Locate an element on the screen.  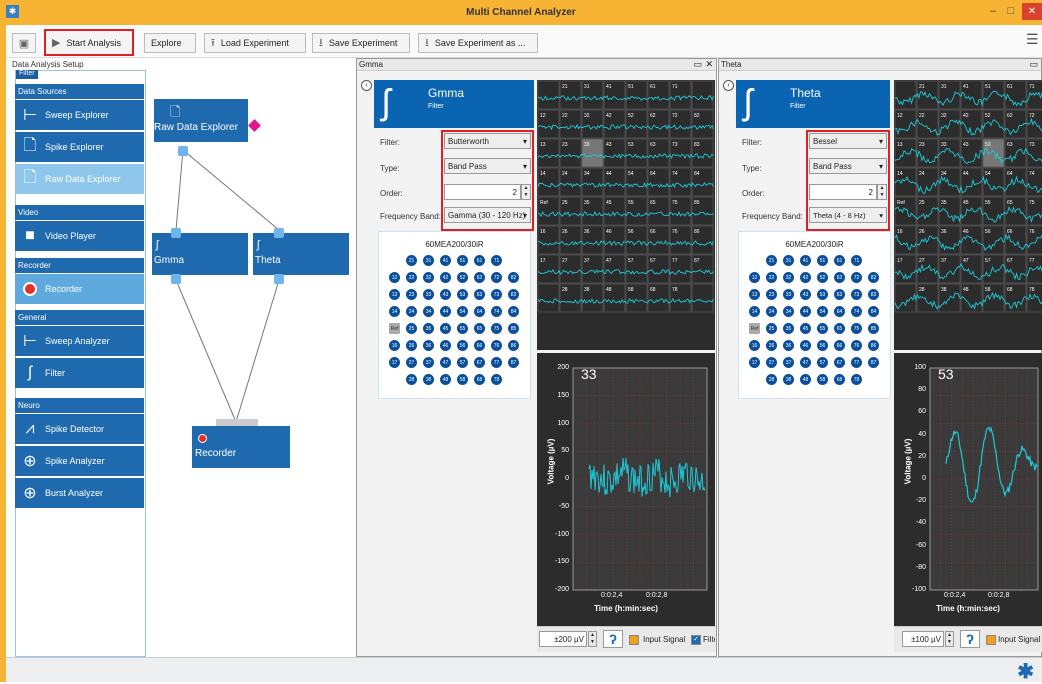
output-port is located at coordinates (279, 279).